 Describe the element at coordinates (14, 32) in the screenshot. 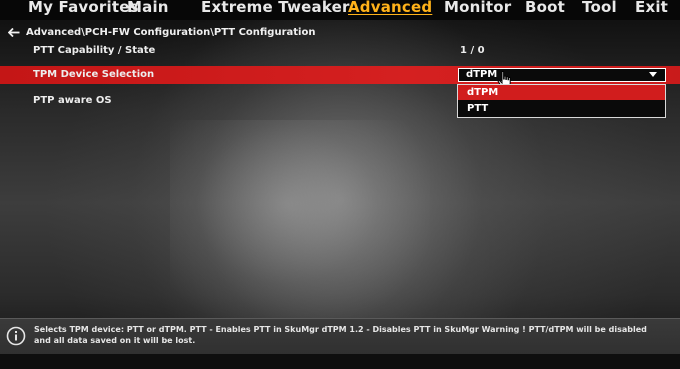

I see `back-arrow-icon` at that location.